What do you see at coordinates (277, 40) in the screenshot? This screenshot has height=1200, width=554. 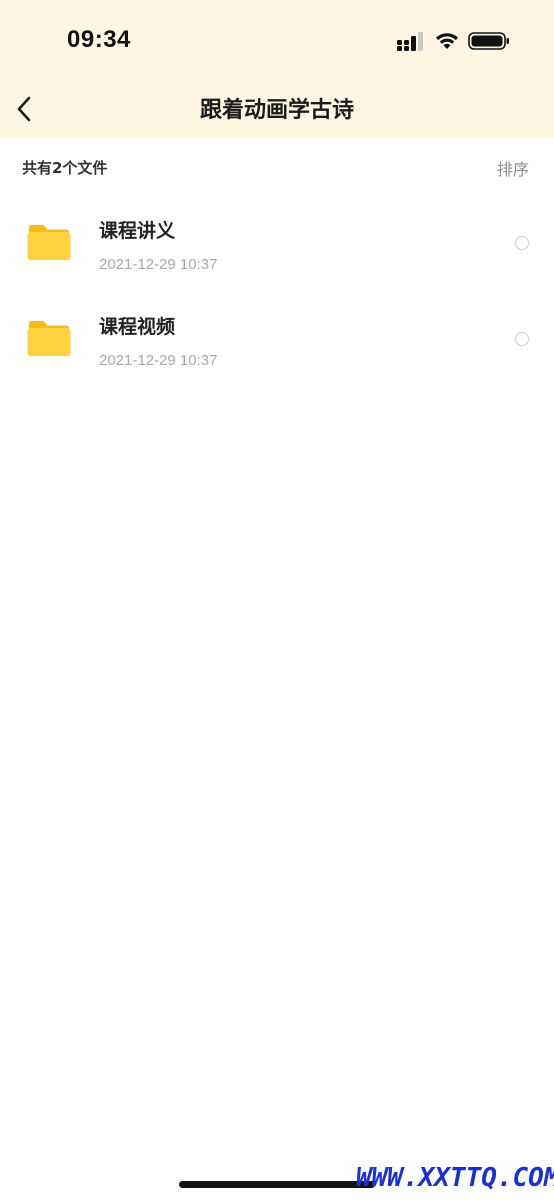 I see `status-bar: 09:34` at bounding box center [277, 40].